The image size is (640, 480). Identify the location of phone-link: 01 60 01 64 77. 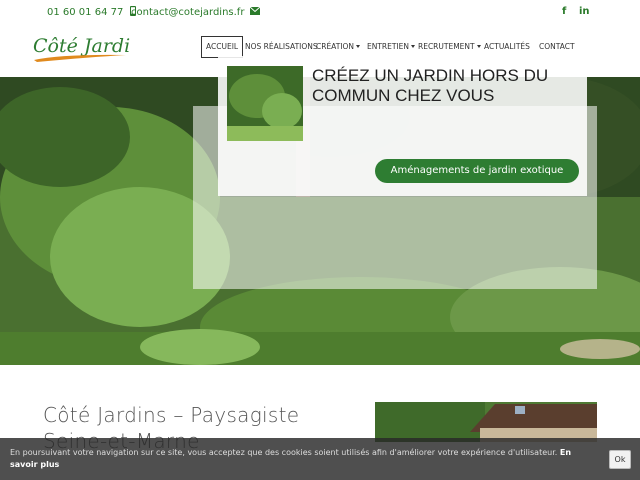
(92, 12).